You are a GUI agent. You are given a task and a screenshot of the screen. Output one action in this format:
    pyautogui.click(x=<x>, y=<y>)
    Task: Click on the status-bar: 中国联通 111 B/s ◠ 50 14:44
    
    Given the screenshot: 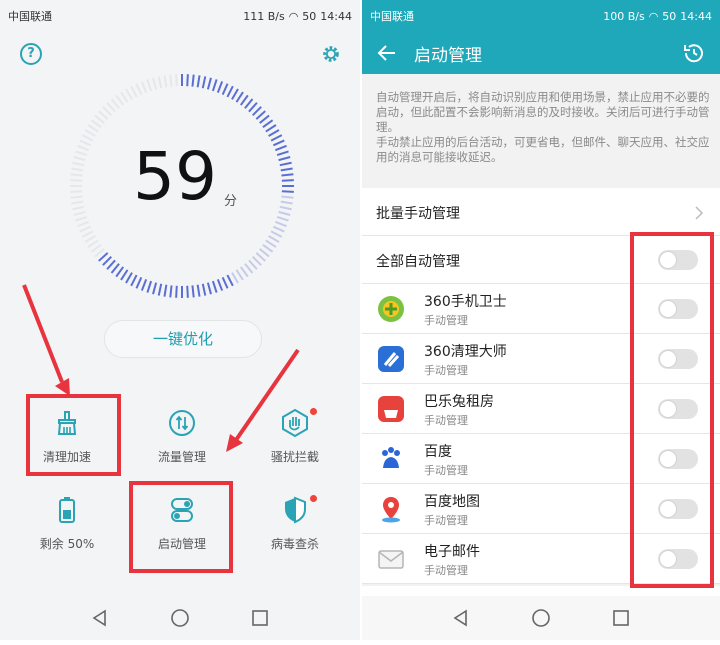 What is the action you would take?
    pyautogui.click(x=180, y=16)
    